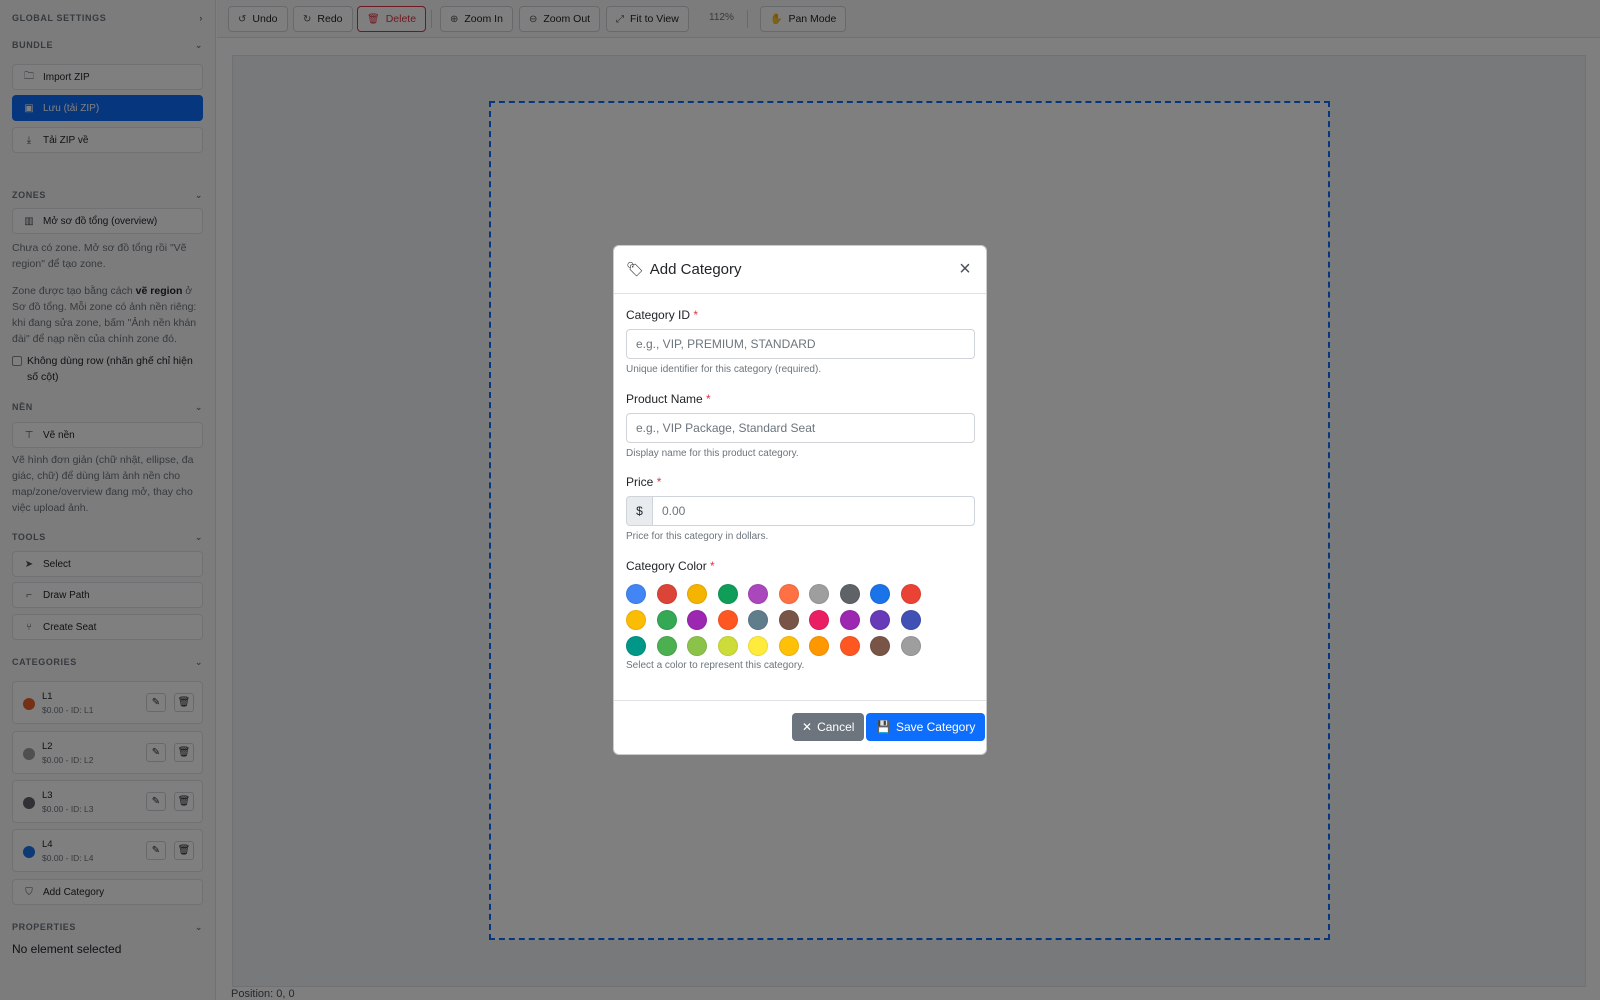  Describe the element at coordinates (813, 511) in the screenshot. I see `price-input: 0.00` at that location.